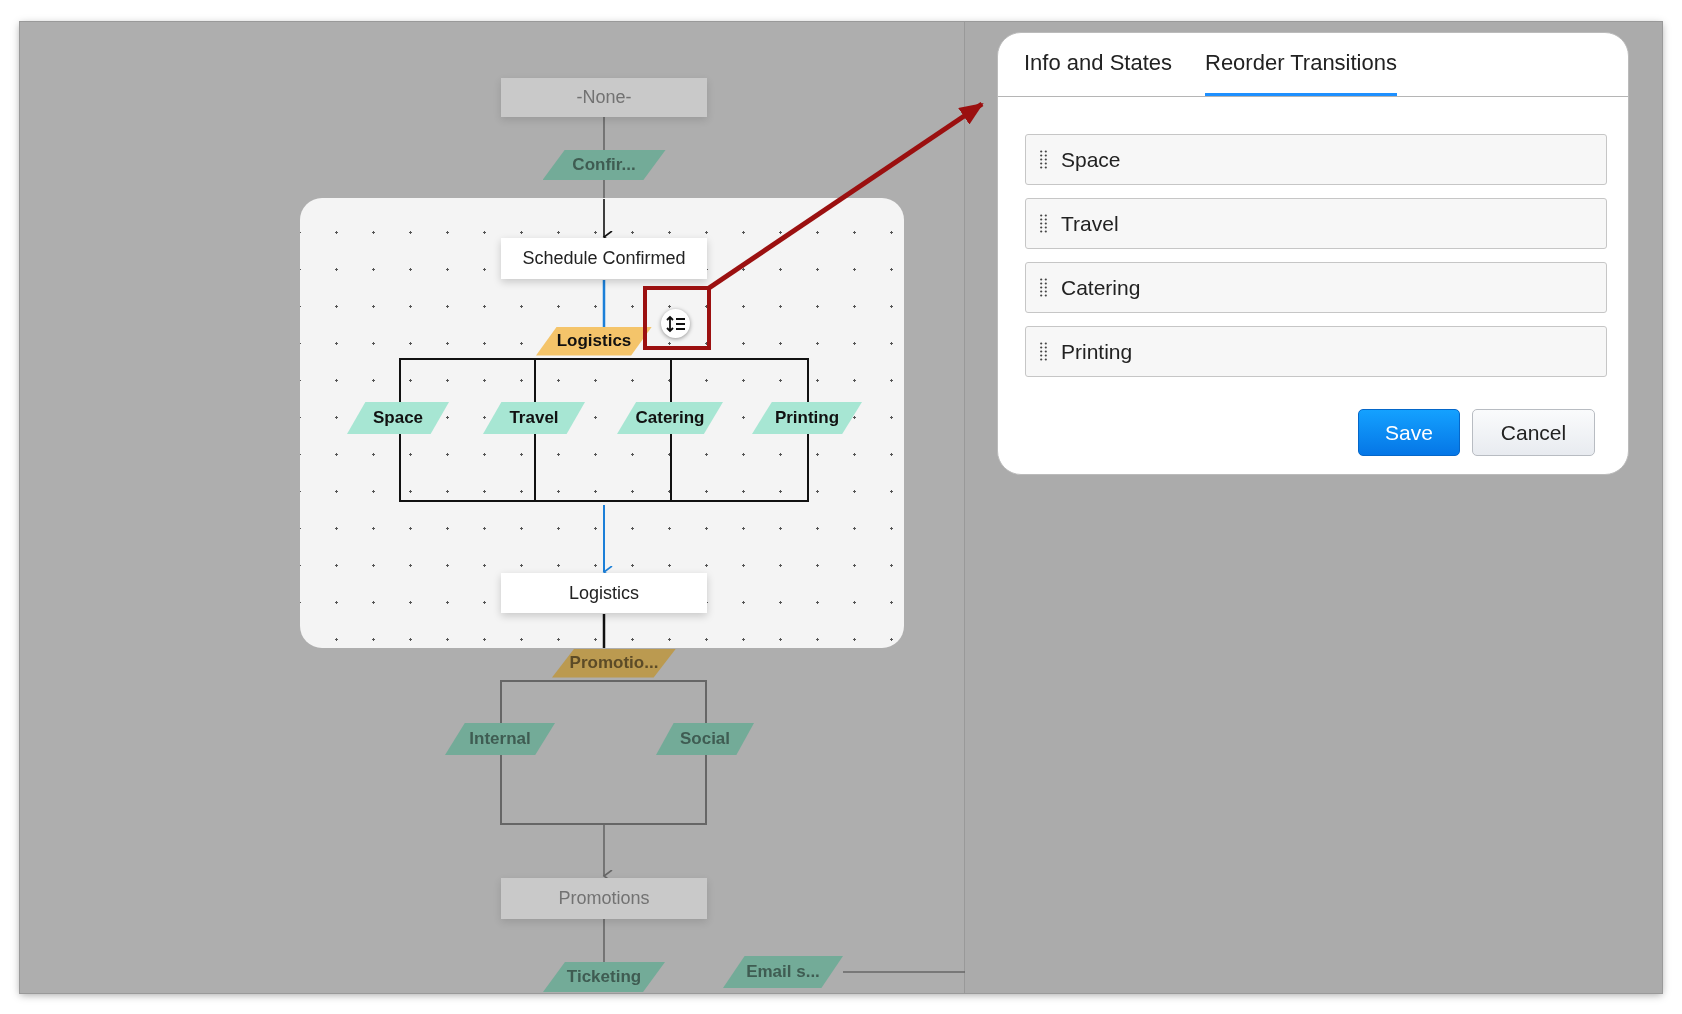  Describe the element at coordinates (1316, 287) in the screenshot. I see `sortable-item: Catering` at that location.